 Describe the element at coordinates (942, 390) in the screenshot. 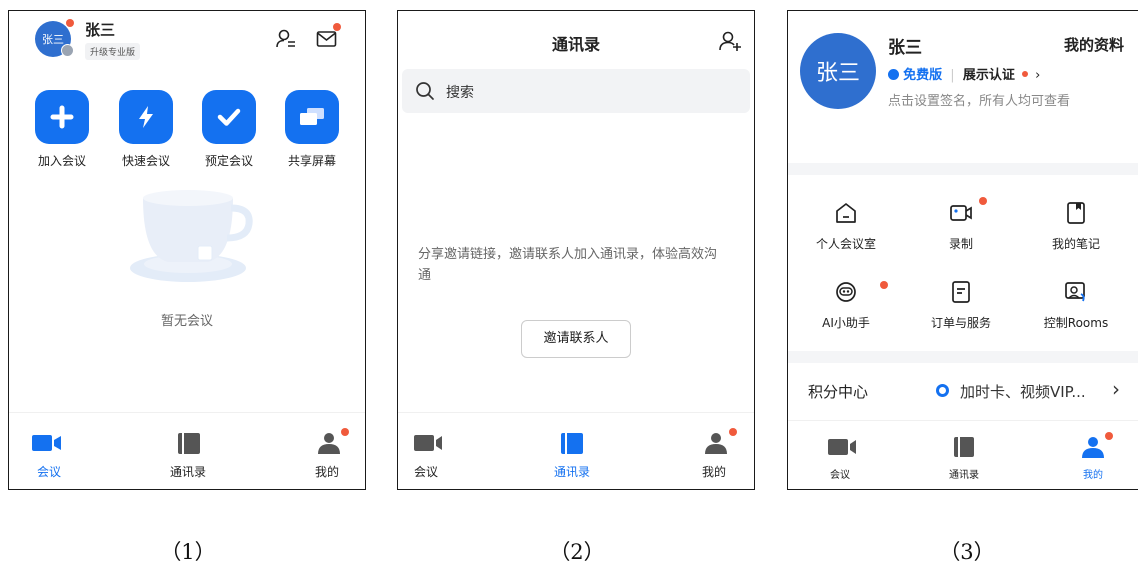

I see `points-icon` at that location.